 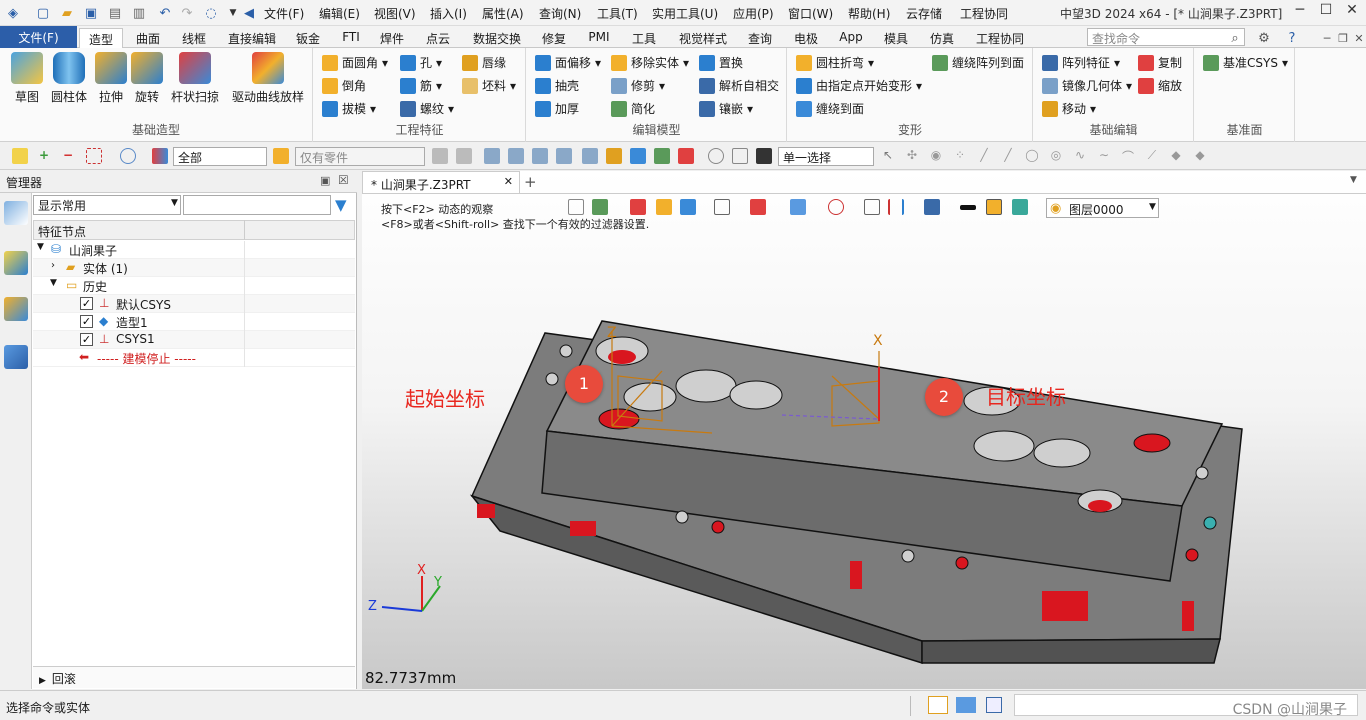 What do you see at coordinates (165, 13) in the screenshot?
I see `undo-icon: ↶` at bounding box center [165, 13].